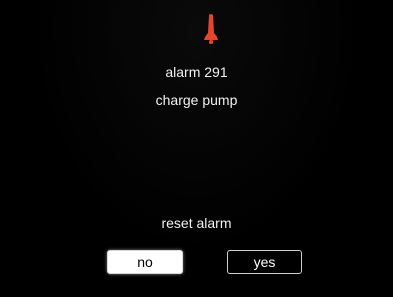 The height and width of the screenshot is (297, 393). What do you see at coordinates (264, 262) in the screenshot?
I see `yes-button: yes` at bounding box center [264, 262].